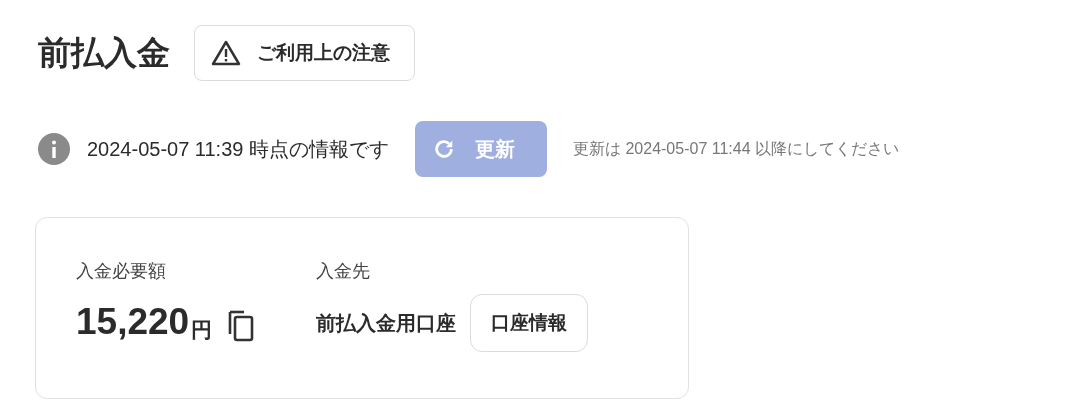 The width and height of the screenshot is (1066, 418). What do you see at coordinates (444, 149) in the screenshot?
I see `refresh-icon` at bounding box center [444, 149].